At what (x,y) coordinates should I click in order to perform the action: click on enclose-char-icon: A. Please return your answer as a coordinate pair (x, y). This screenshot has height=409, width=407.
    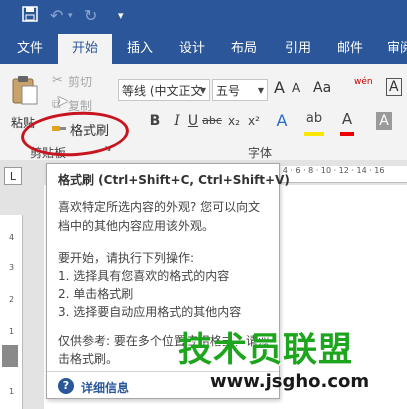
    Looking at the image, I should click on (394, 87).